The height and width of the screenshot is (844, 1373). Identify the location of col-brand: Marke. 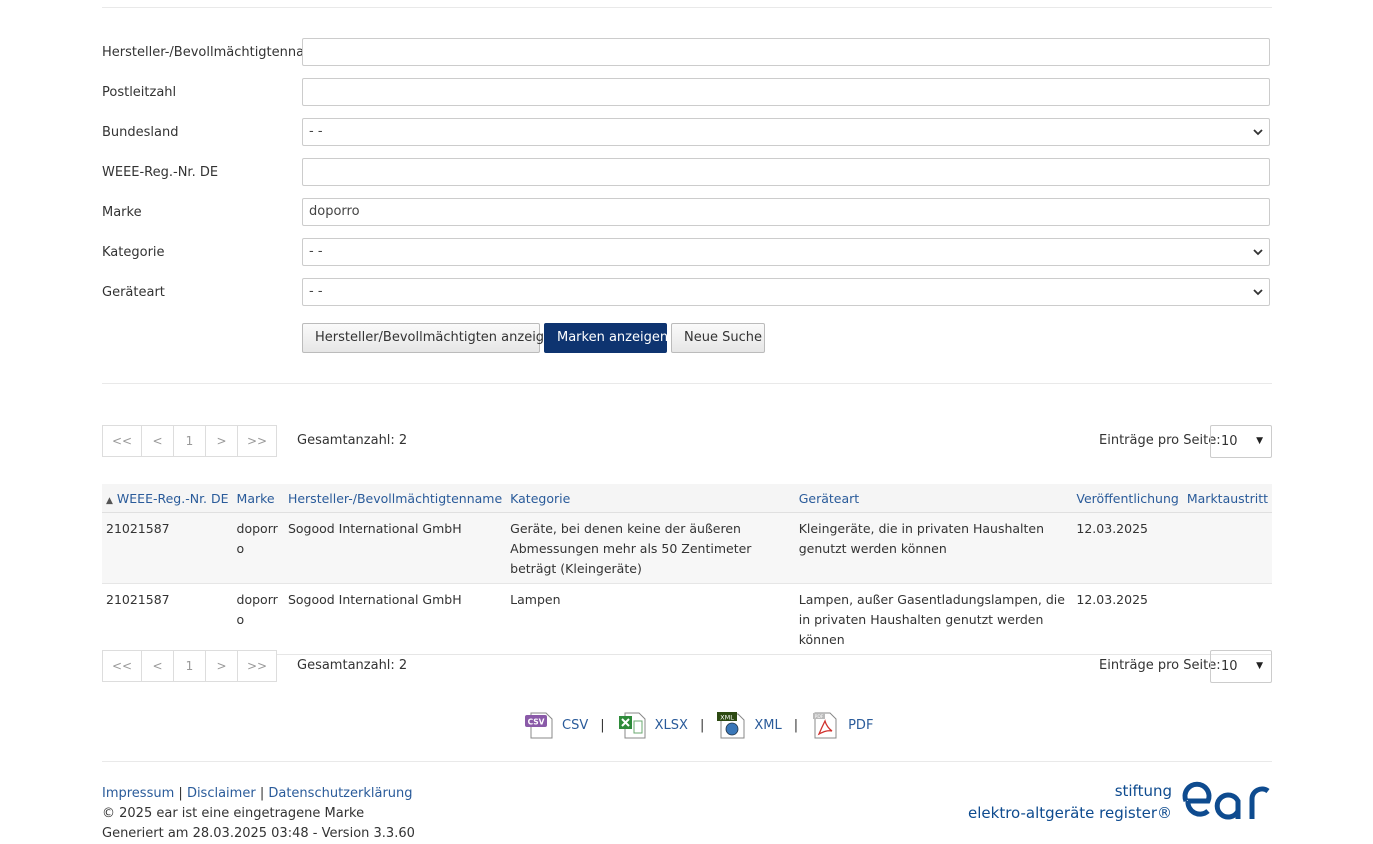
(258, 498).